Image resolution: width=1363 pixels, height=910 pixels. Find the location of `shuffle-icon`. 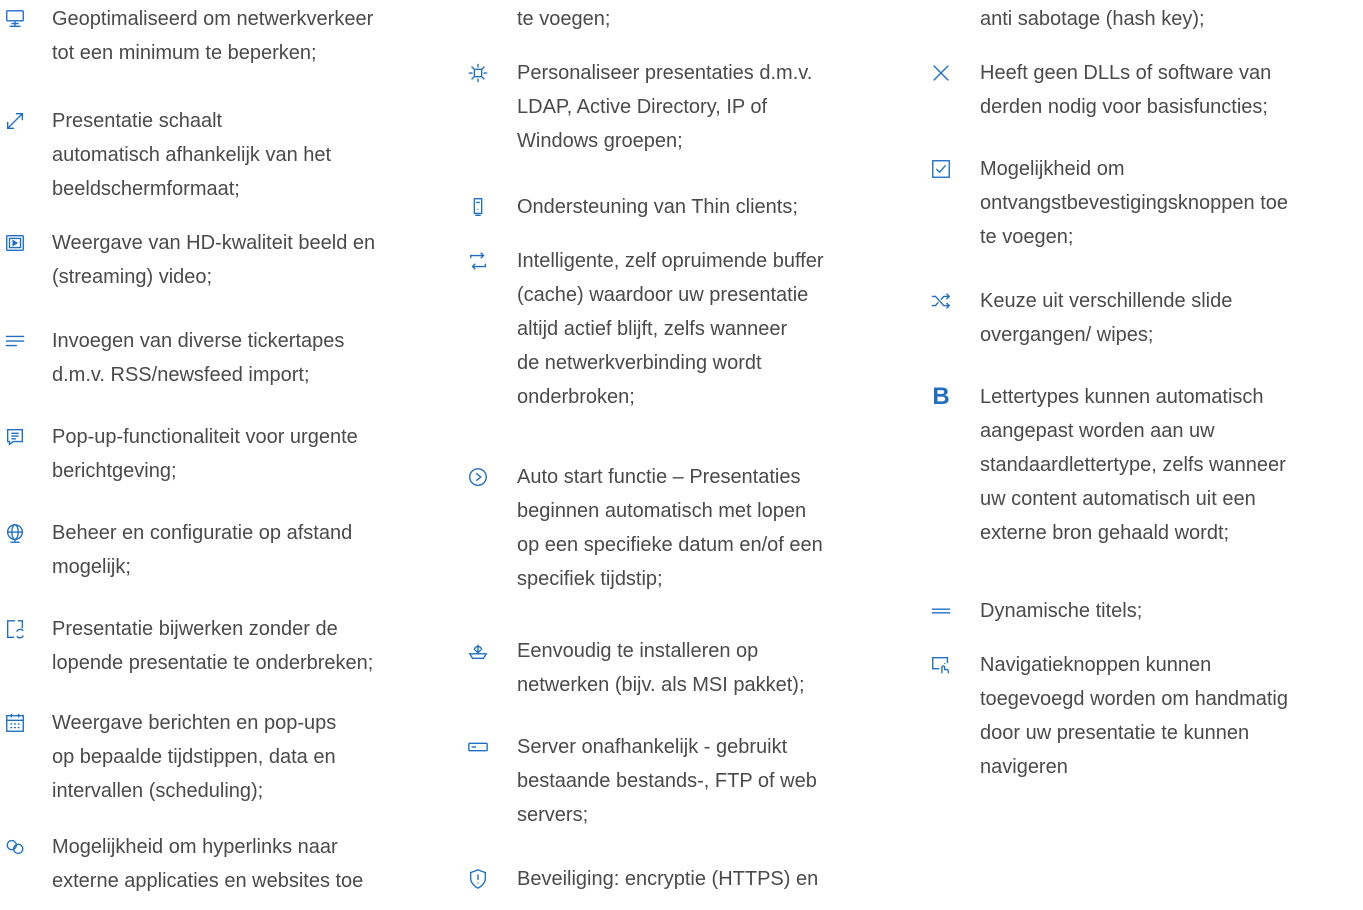

shuffle-icon is located at coordinates (941, 301).